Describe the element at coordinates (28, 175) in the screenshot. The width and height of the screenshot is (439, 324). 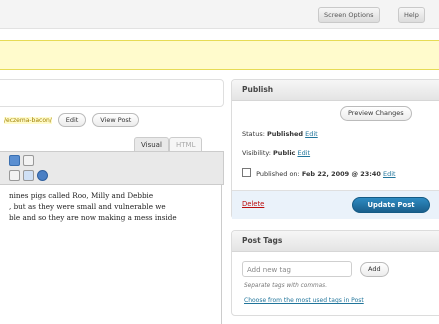
I see `help-icon` at that location.